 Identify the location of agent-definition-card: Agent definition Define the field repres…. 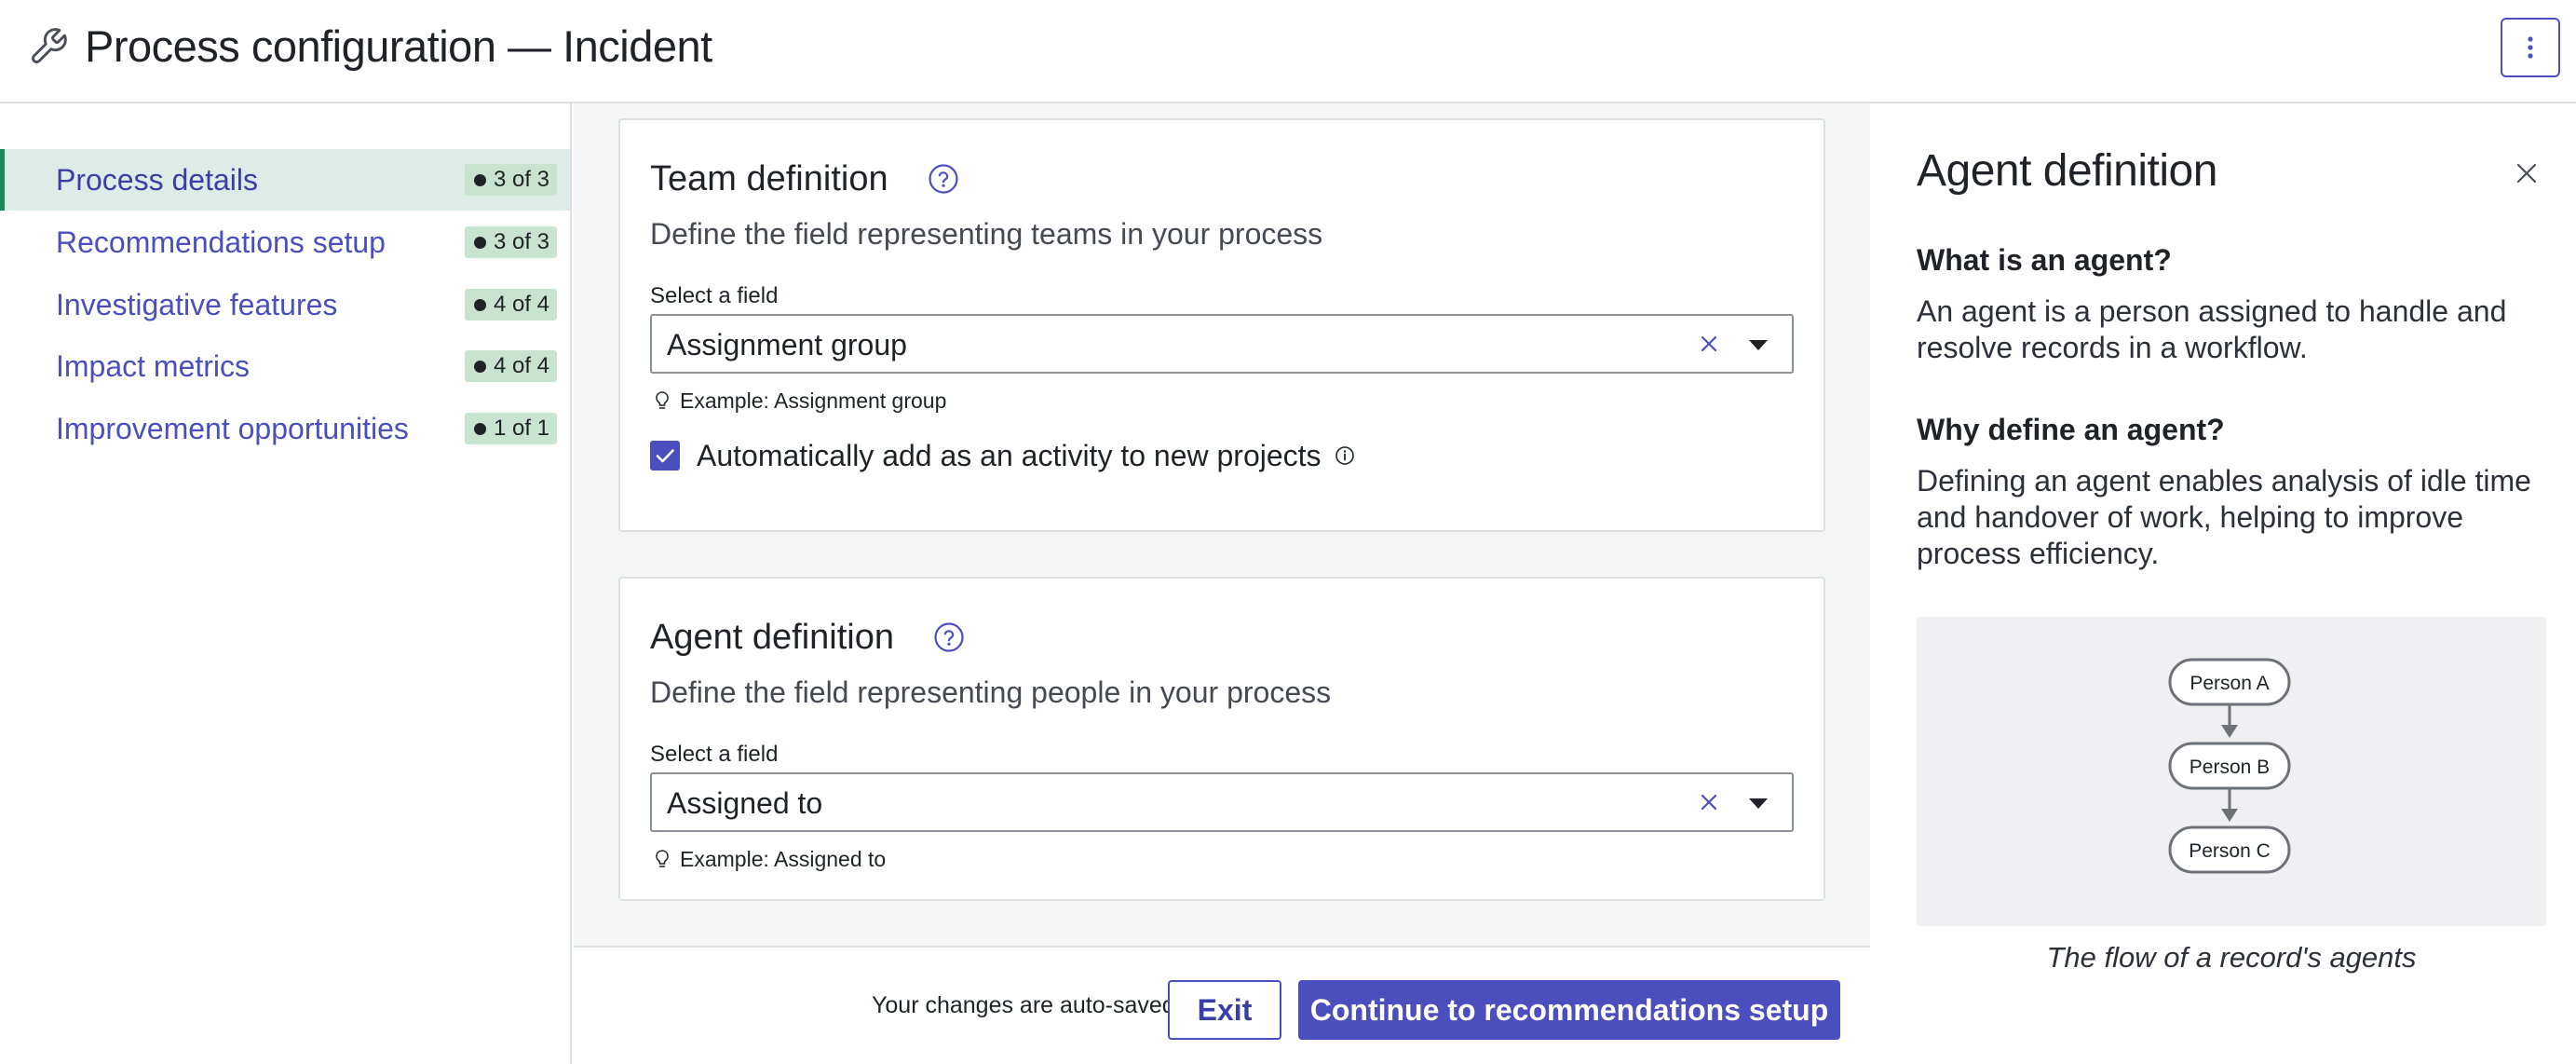
(1221, 739).